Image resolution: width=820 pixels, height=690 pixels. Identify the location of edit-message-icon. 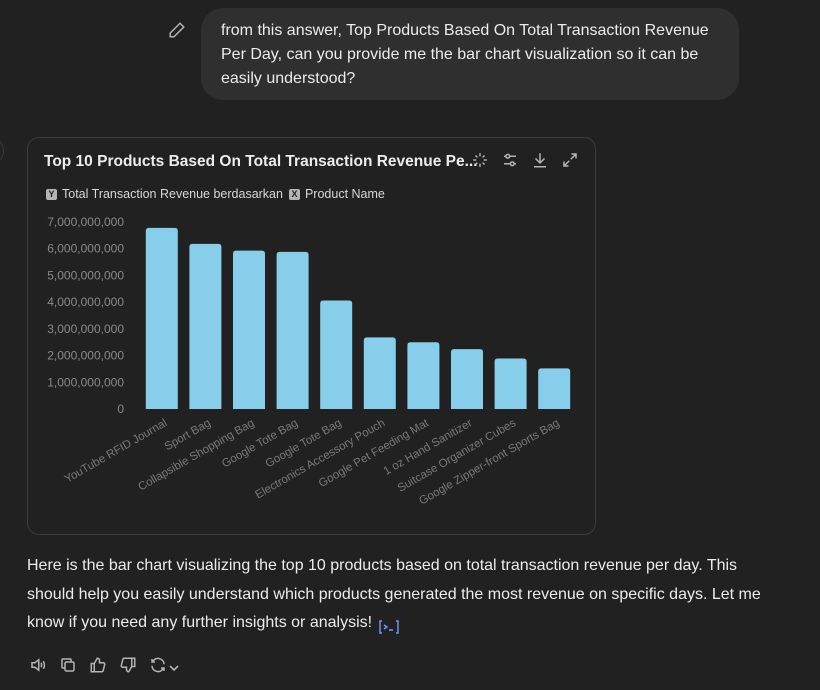
(177, 30).